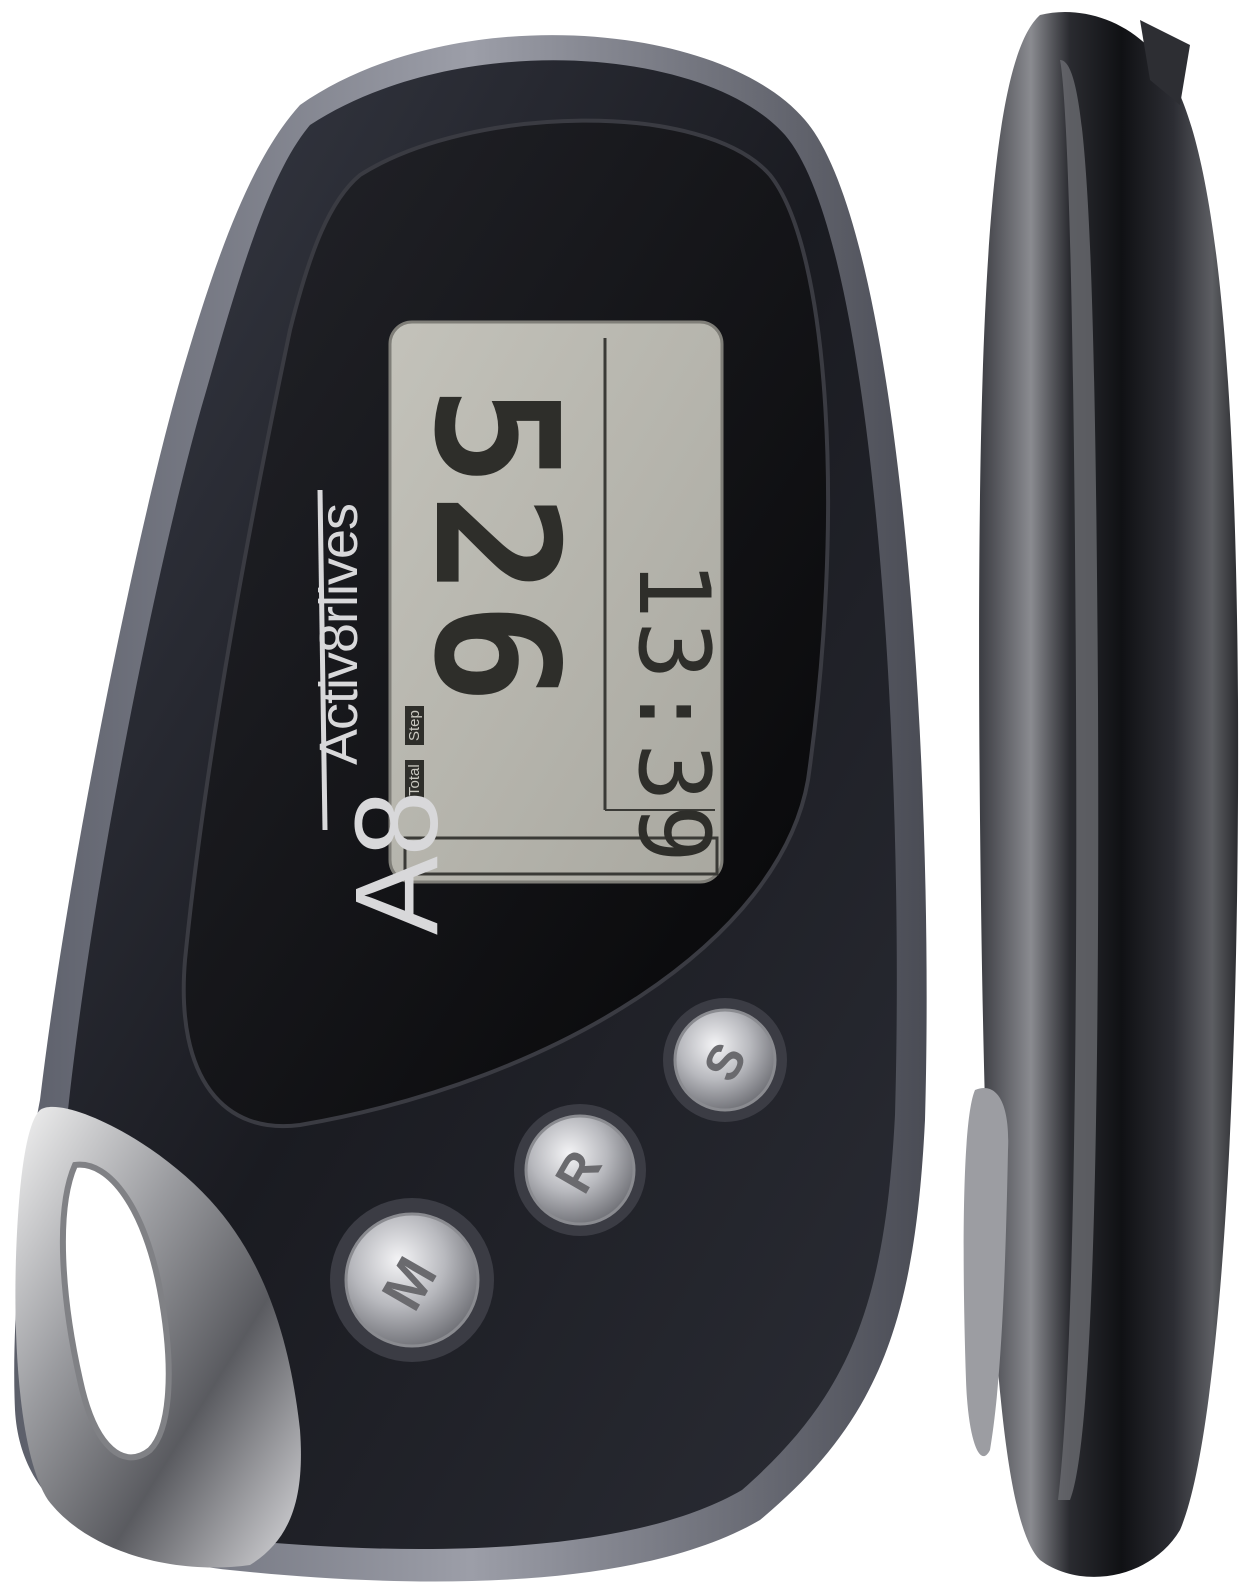 Image resolution: width=1243 pixels, height=1591 pixels. Describe the element at coordinates (495, 548) in the screenshot. I see `step-count-readout: 526` at that location.